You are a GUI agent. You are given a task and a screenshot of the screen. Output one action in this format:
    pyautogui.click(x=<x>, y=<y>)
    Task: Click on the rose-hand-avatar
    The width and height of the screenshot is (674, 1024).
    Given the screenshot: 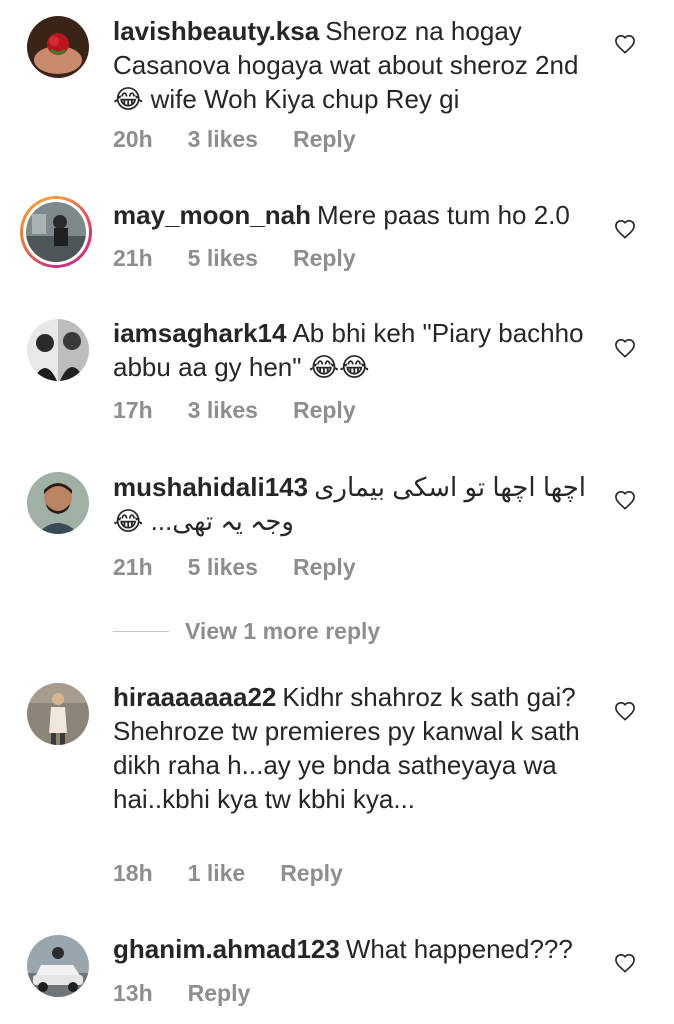 What is the action you would take?
    pyautogui.click(x=58, y=47)
    